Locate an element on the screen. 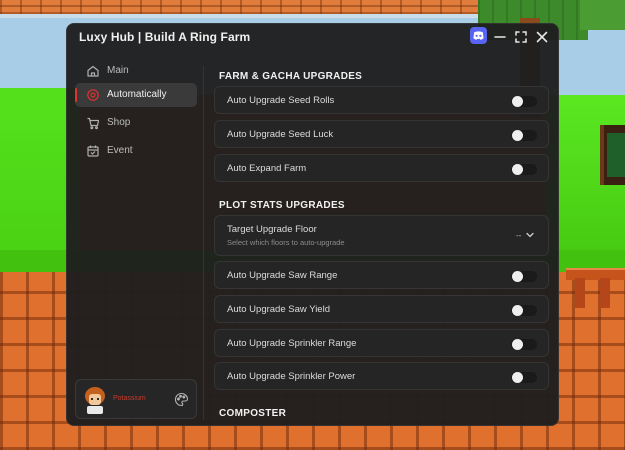  sidebar-item-label: Automatically is located at coordinates (137, 94).